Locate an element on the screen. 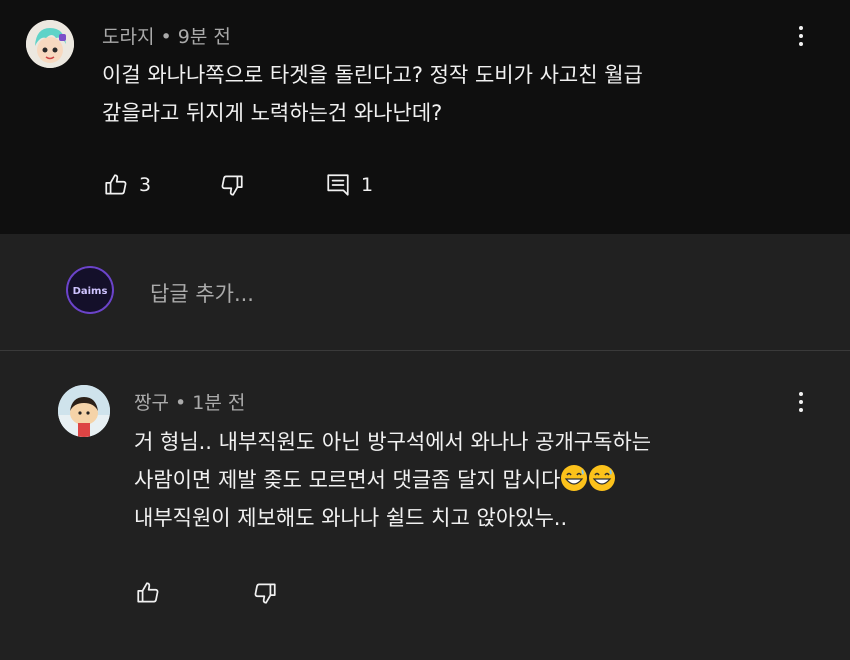  reply-line-with-emoji: 사람이면 제발 좆도 모르면서 댓글좀 달지 맙시다 is located at coordinates (392, 480).